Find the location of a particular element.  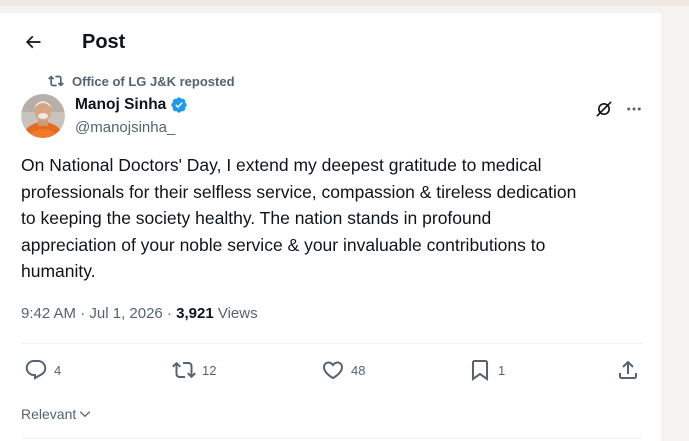

back-button is located at coordinates (33, 42).